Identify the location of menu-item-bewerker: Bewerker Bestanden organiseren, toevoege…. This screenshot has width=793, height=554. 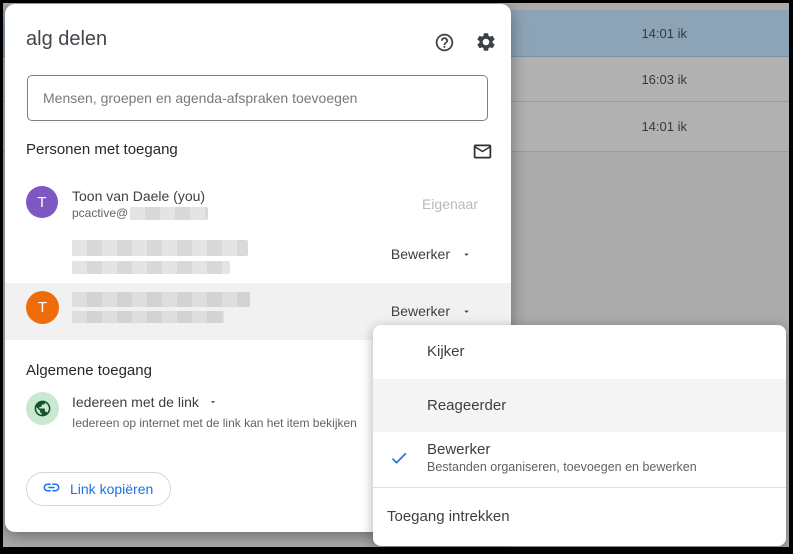
(579, 459).